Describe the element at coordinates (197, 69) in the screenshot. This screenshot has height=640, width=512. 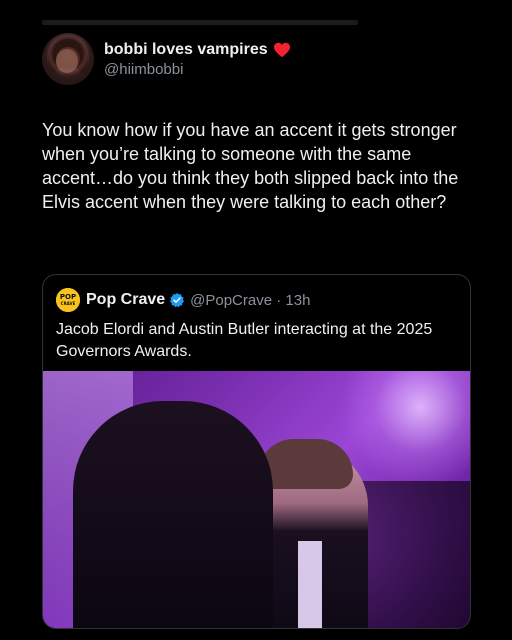
I see `handle: @hiimbobbi` at that location.